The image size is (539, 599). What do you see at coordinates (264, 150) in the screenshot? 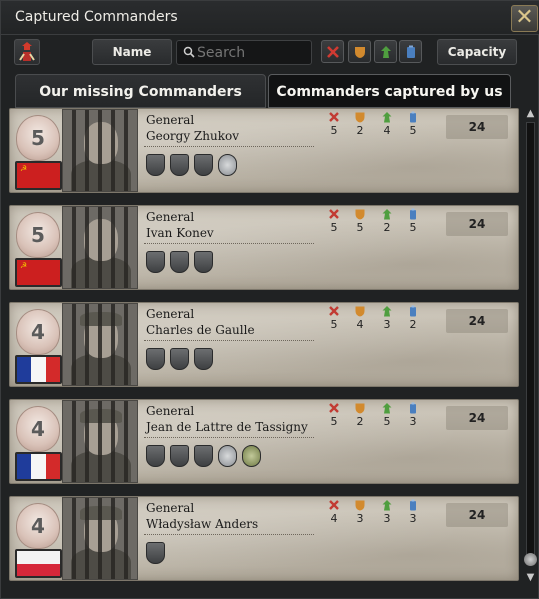
I see `commander-card: 5 ☭ General Georgy Zhukov 5 2 4 5 24` at bounding box center [264, 150].